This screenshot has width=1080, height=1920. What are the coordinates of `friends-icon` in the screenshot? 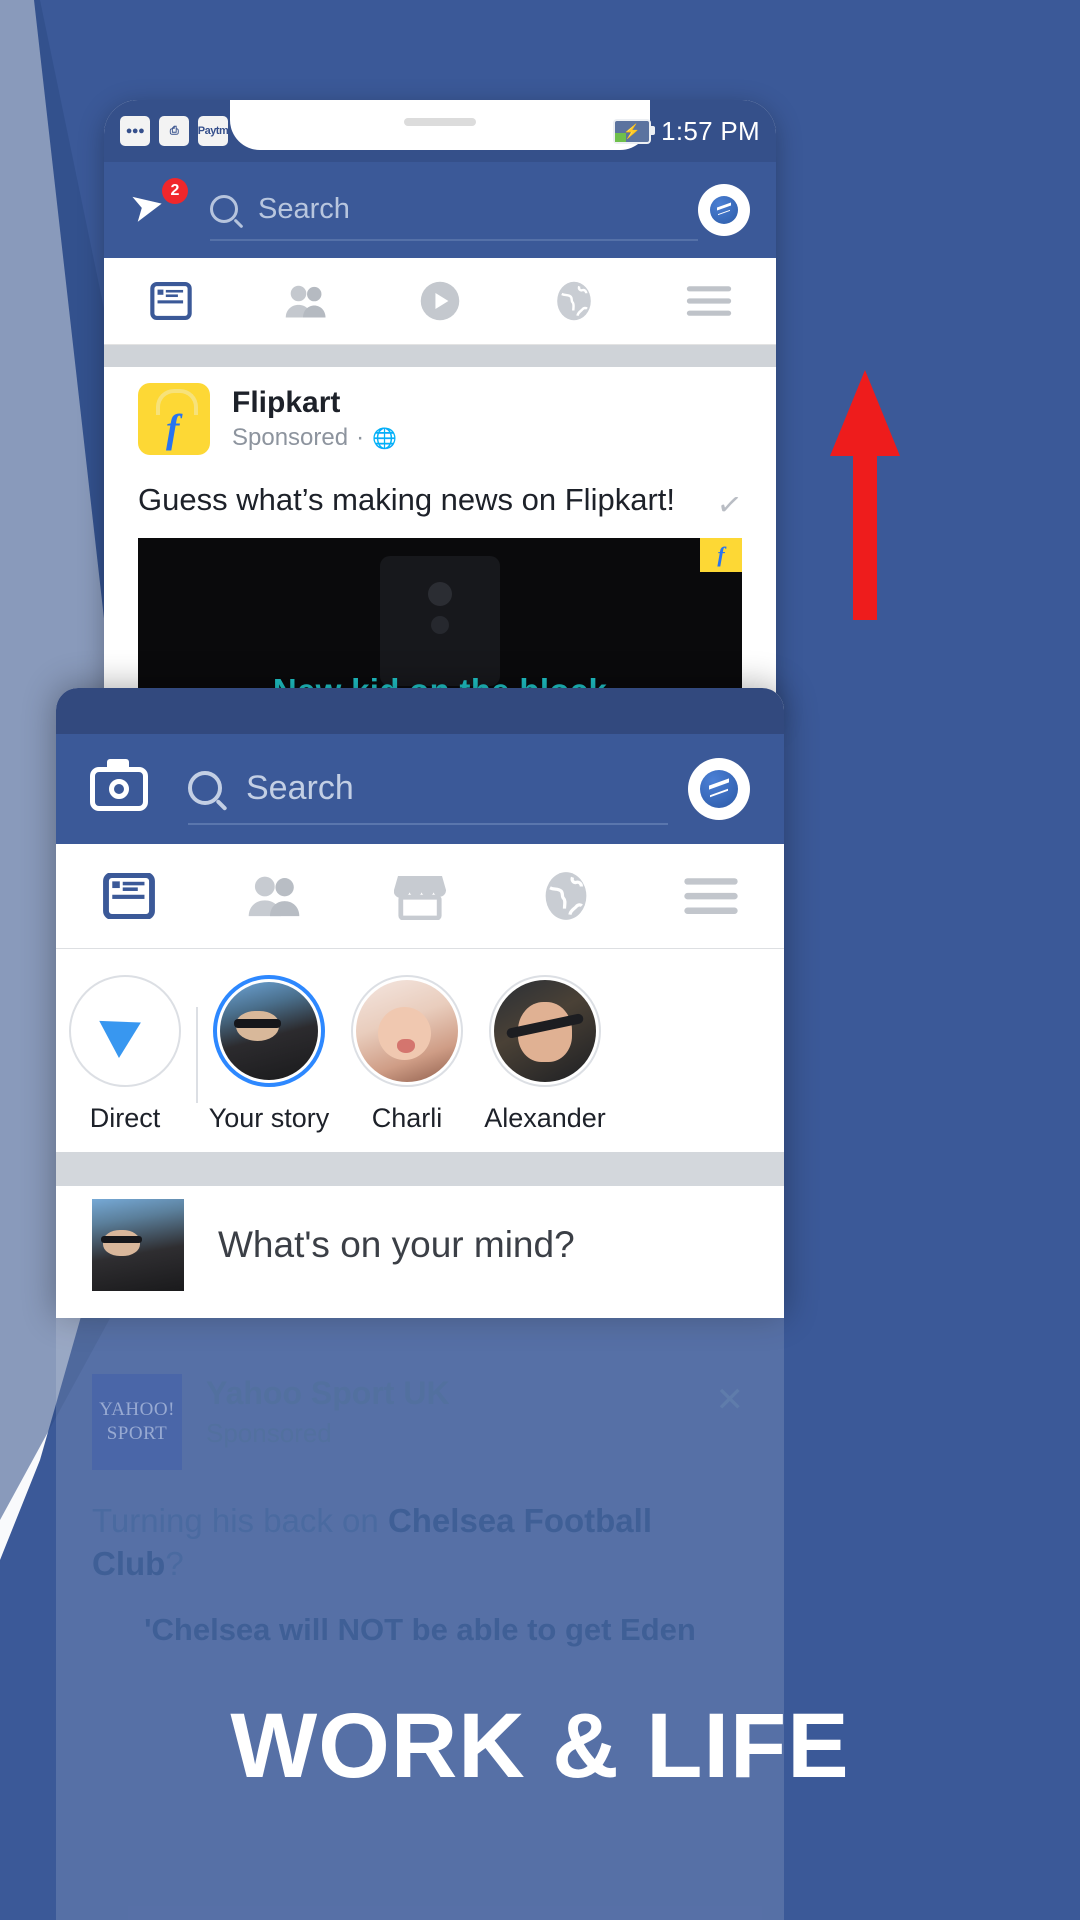 It's located at (274, 896).